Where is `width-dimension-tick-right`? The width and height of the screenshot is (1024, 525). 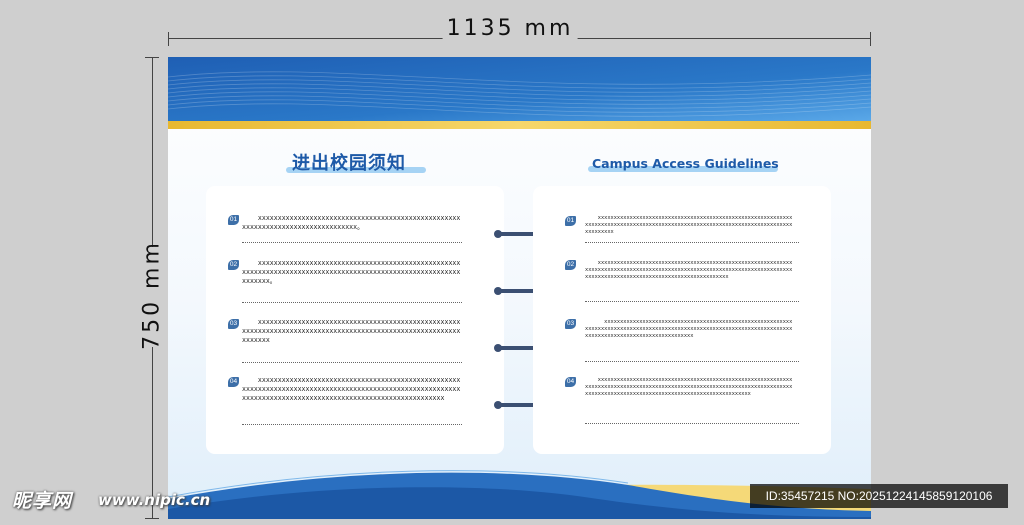 width-dimension-tick-right is located at coordinates (870, 39).